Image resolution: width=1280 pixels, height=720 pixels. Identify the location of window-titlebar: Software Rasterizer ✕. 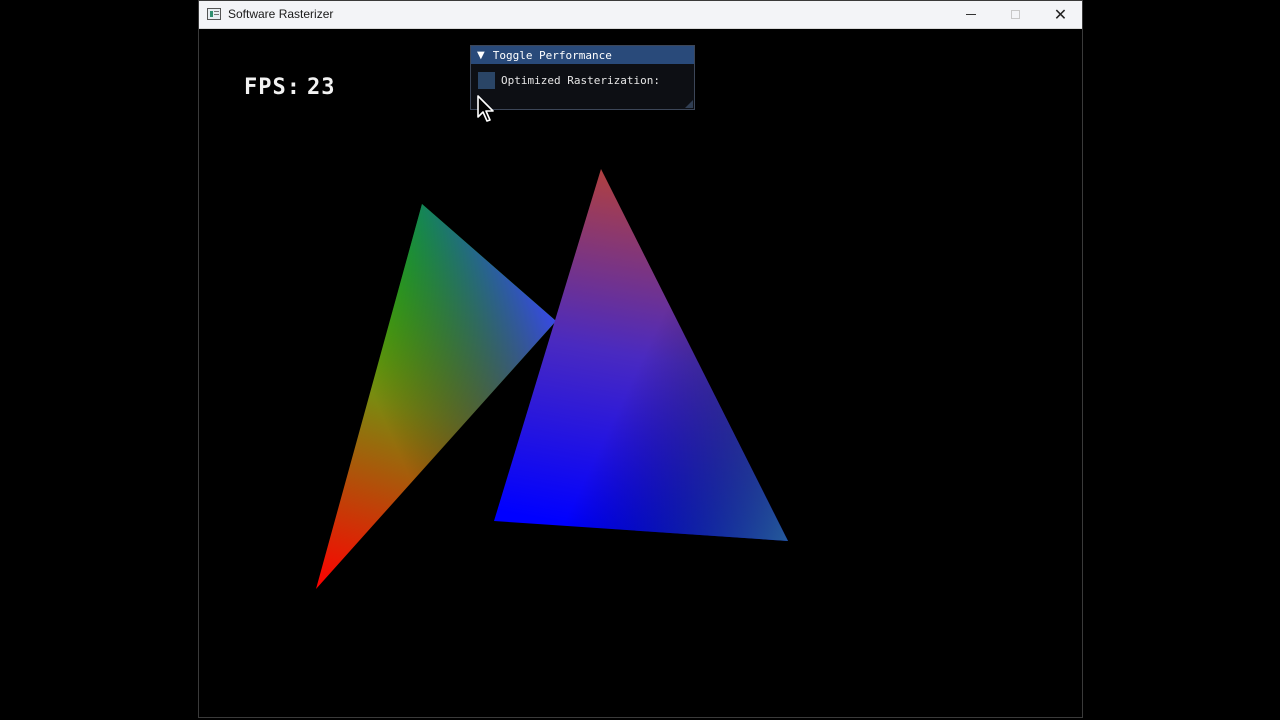
(640, 15).